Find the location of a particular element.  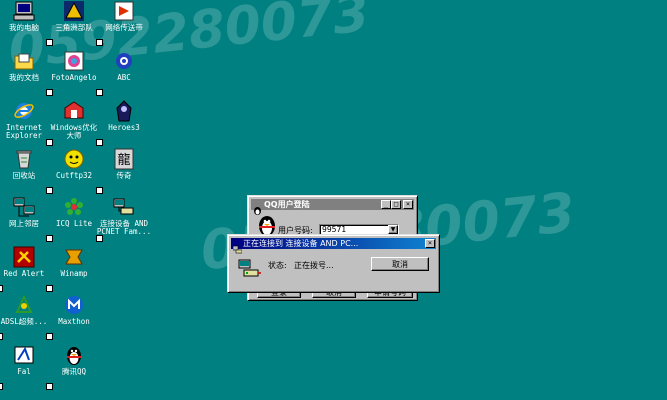

abc-input-icon is located at coordinates (124, 61).